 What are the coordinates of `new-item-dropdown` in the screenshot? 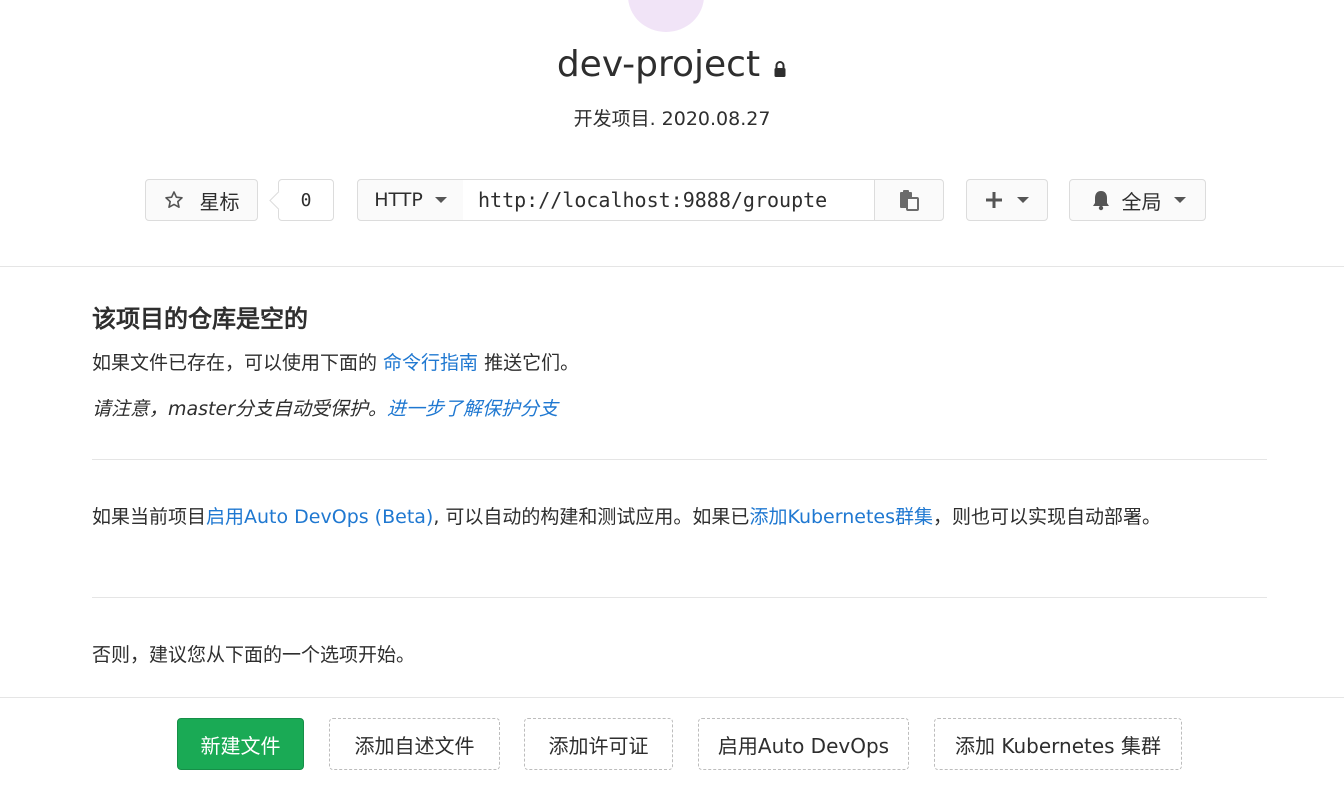 It's located at (1007, 200).